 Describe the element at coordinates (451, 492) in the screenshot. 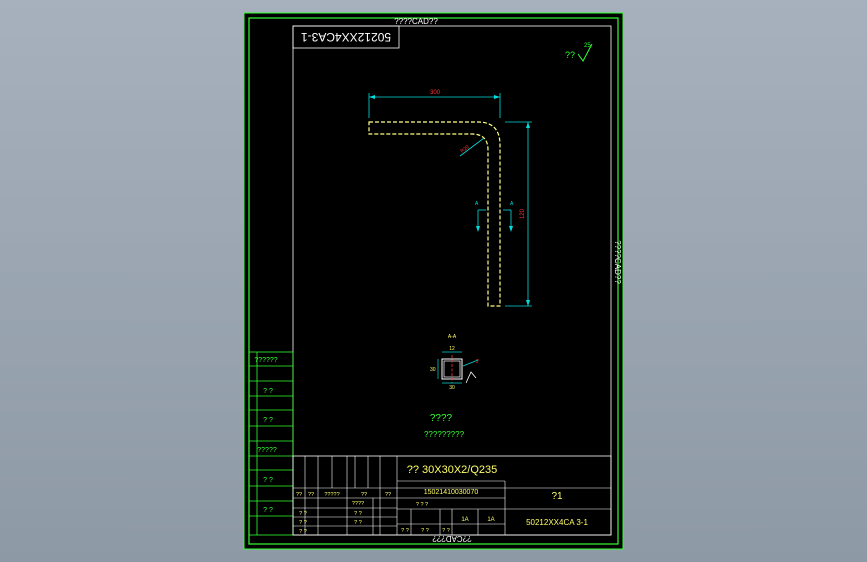

I see `part-code: 15021410030070` at that location.